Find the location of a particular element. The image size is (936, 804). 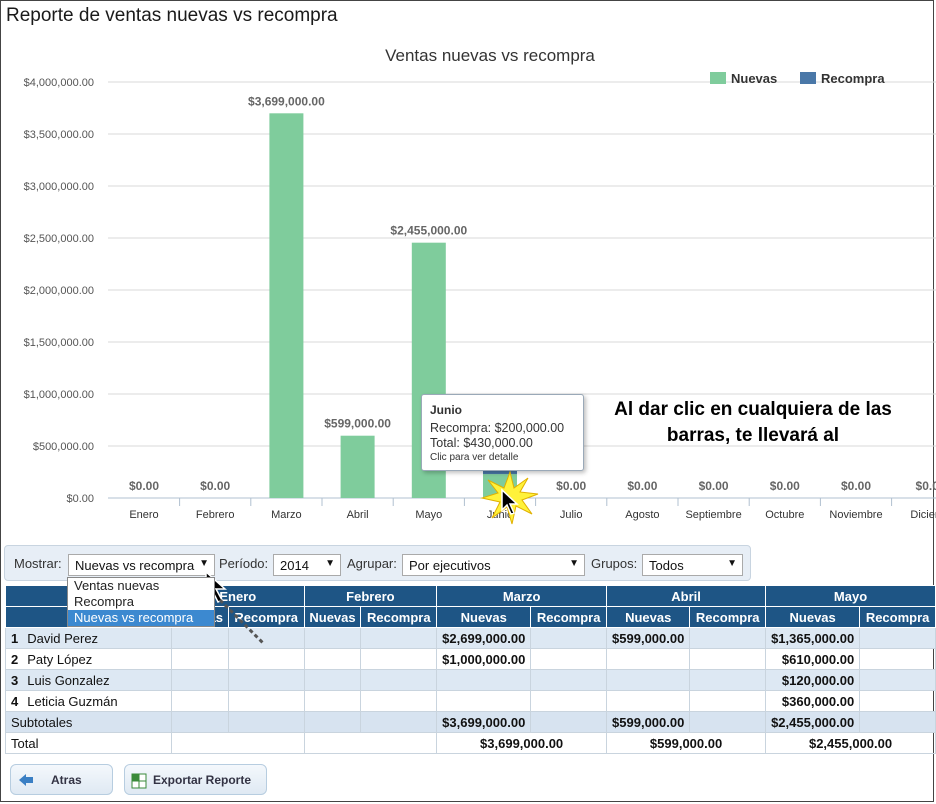

table-cell: $2,699,000.00 is located at coordinates (484, 638).